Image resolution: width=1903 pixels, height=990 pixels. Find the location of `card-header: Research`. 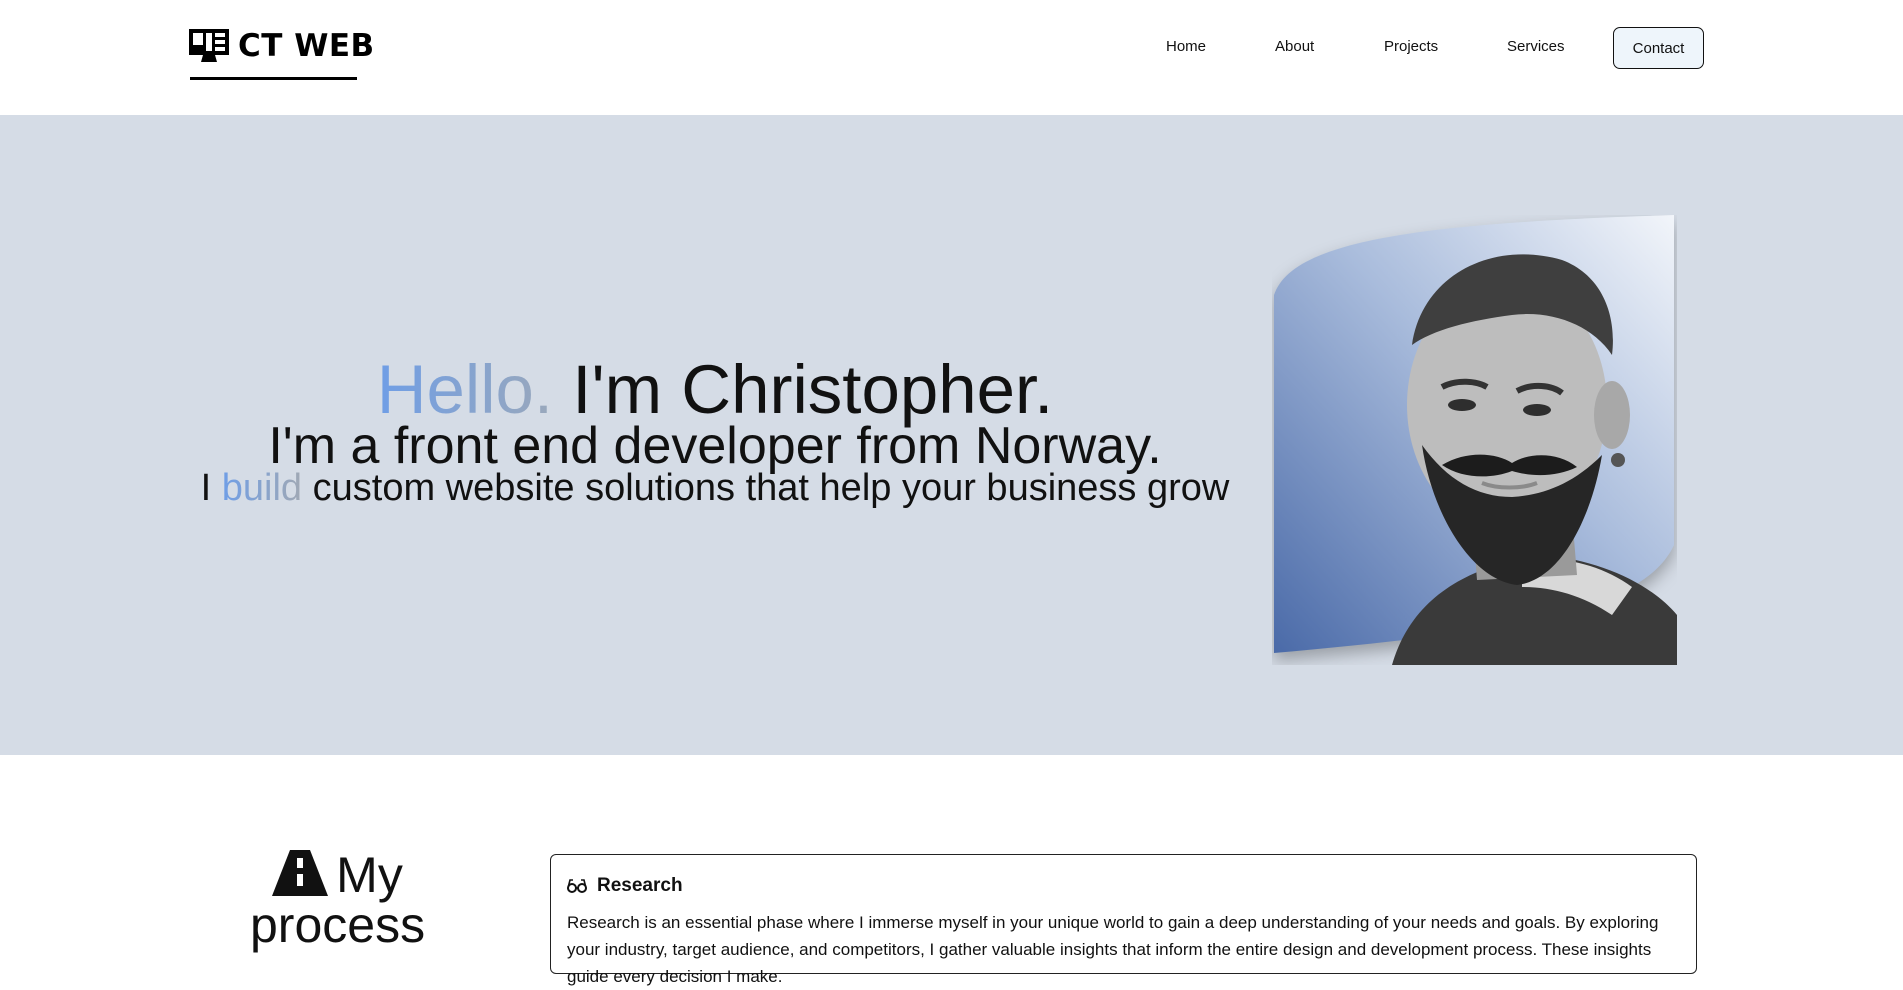

card-header: Research is located at coordinates (625, 886).